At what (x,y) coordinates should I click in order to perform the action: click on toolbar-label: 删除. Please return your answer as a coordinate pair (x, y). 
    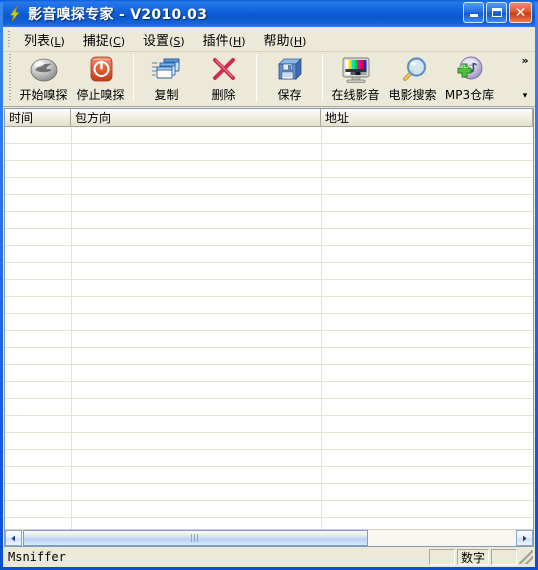
    Looking at the image, I should click on (223, 95).